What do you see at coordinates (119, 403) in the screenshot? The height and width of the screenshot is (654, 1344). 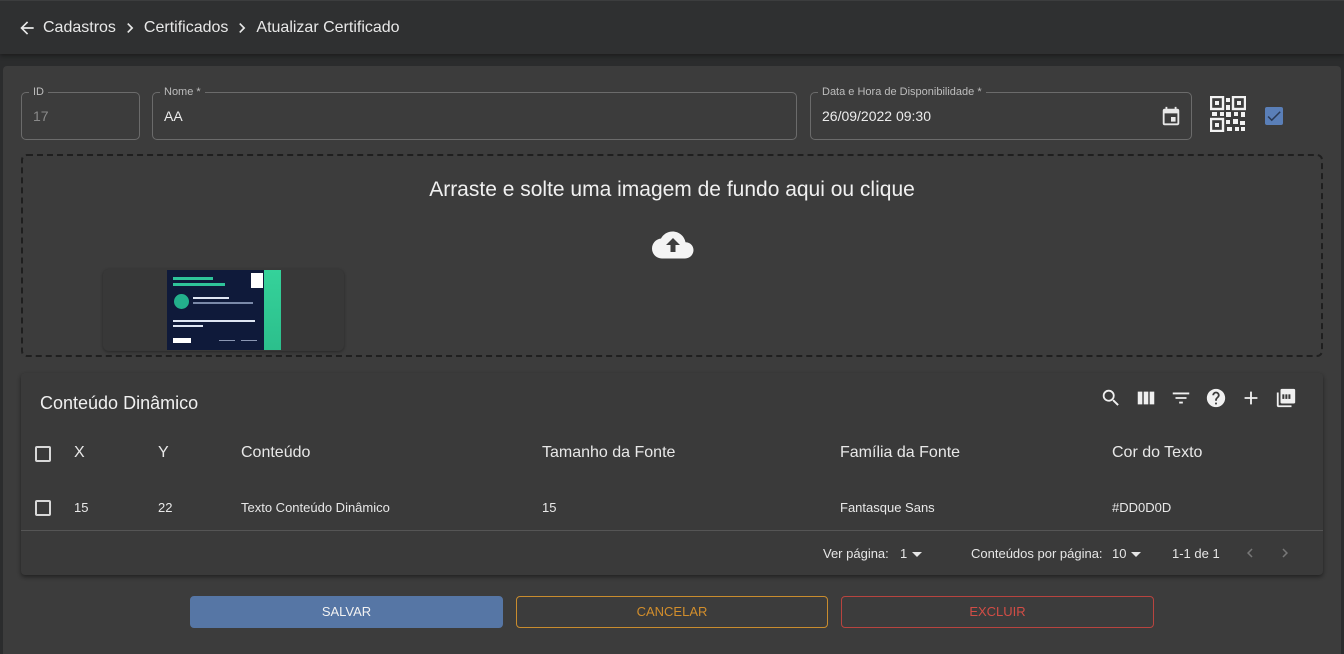 I see `table-title: Conteúdo Dinâmico` at bounding box center [119, 403].